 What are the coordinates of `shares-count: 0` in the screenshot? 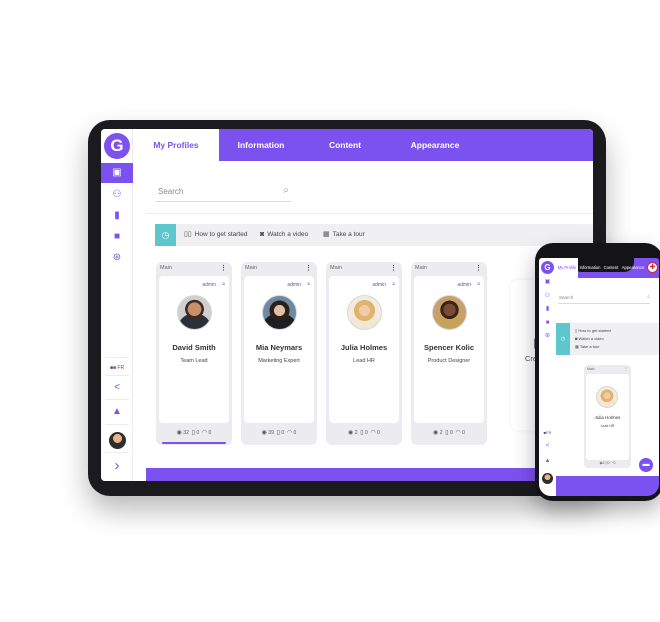 It's located at (451, 433).